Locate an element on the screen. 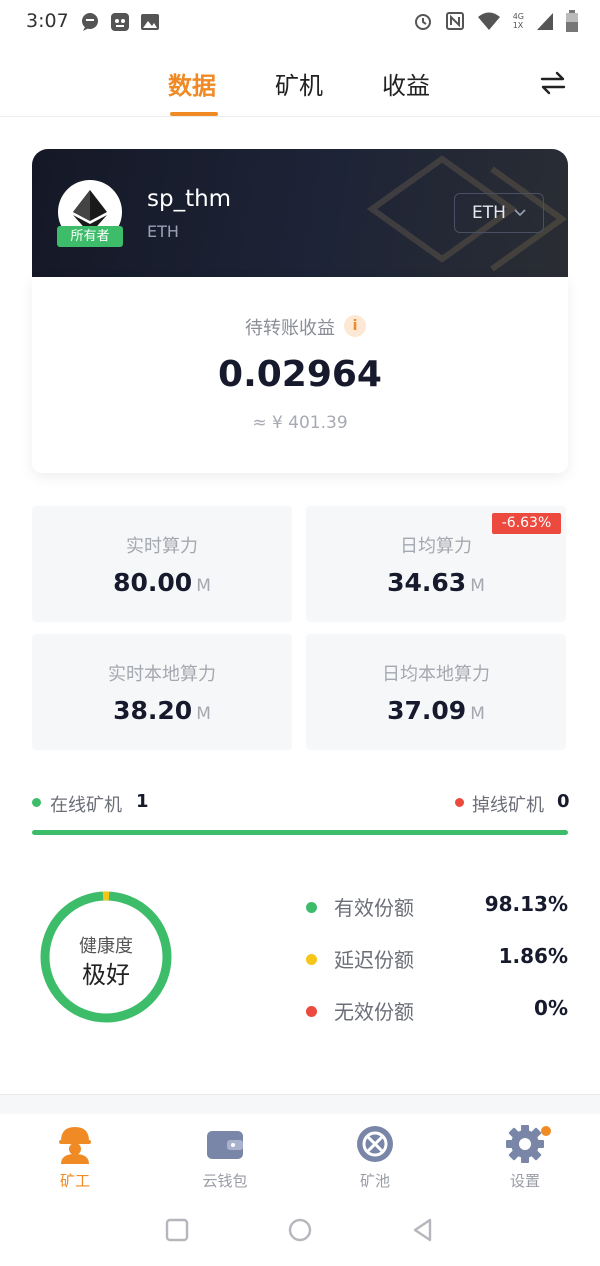  online-dot is located at coordinates (36, 802).